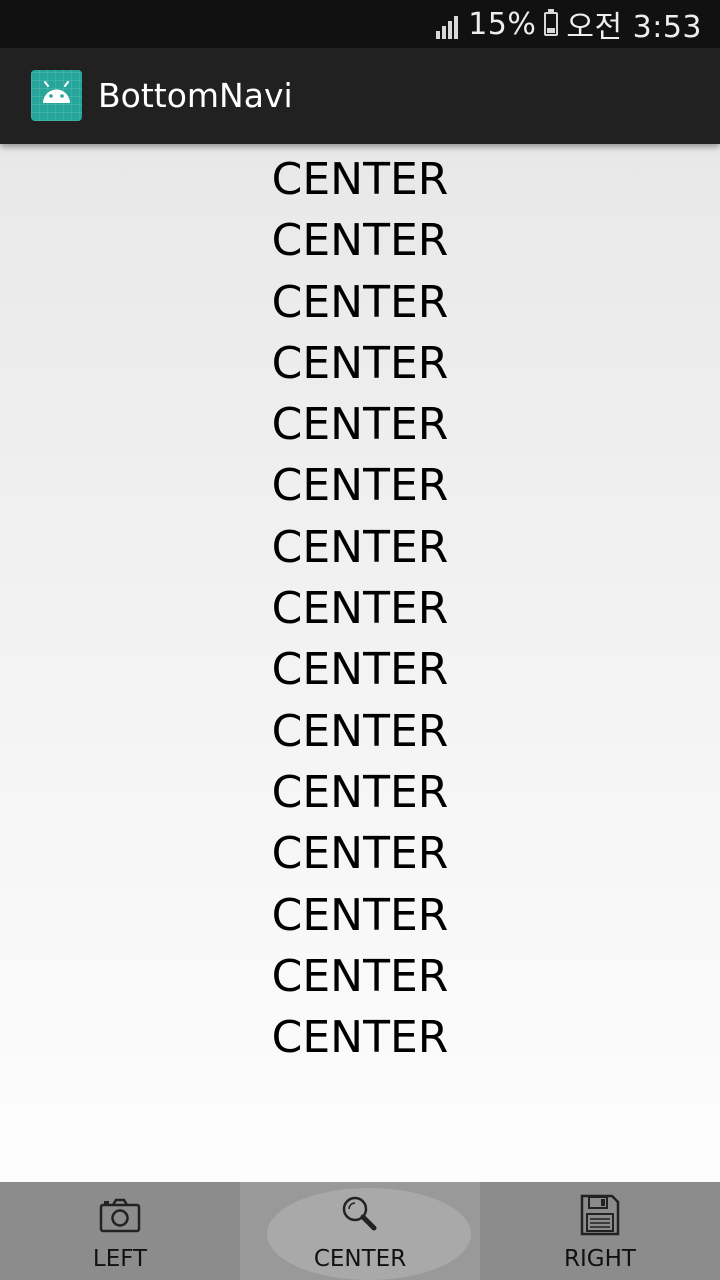 This screenshot has width=720, height=1280. Describe the element at coordinates (120, 1215) in the screenshot. I see `camera-icon` at that location.